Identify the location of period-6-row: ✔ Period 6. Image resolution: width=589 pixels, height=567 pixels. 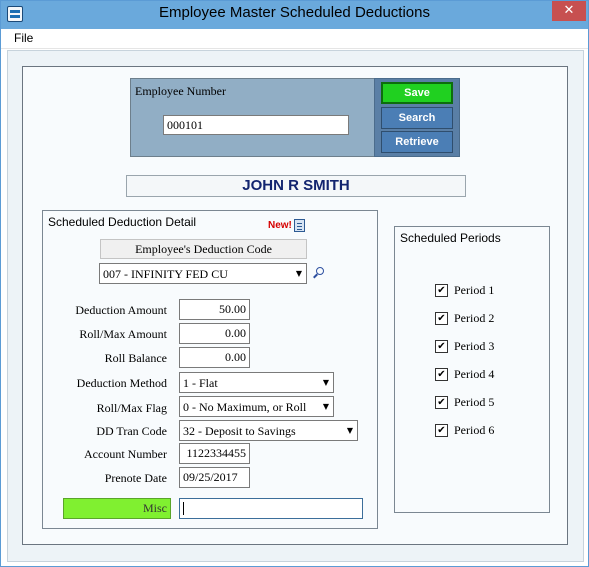
(485, 431).